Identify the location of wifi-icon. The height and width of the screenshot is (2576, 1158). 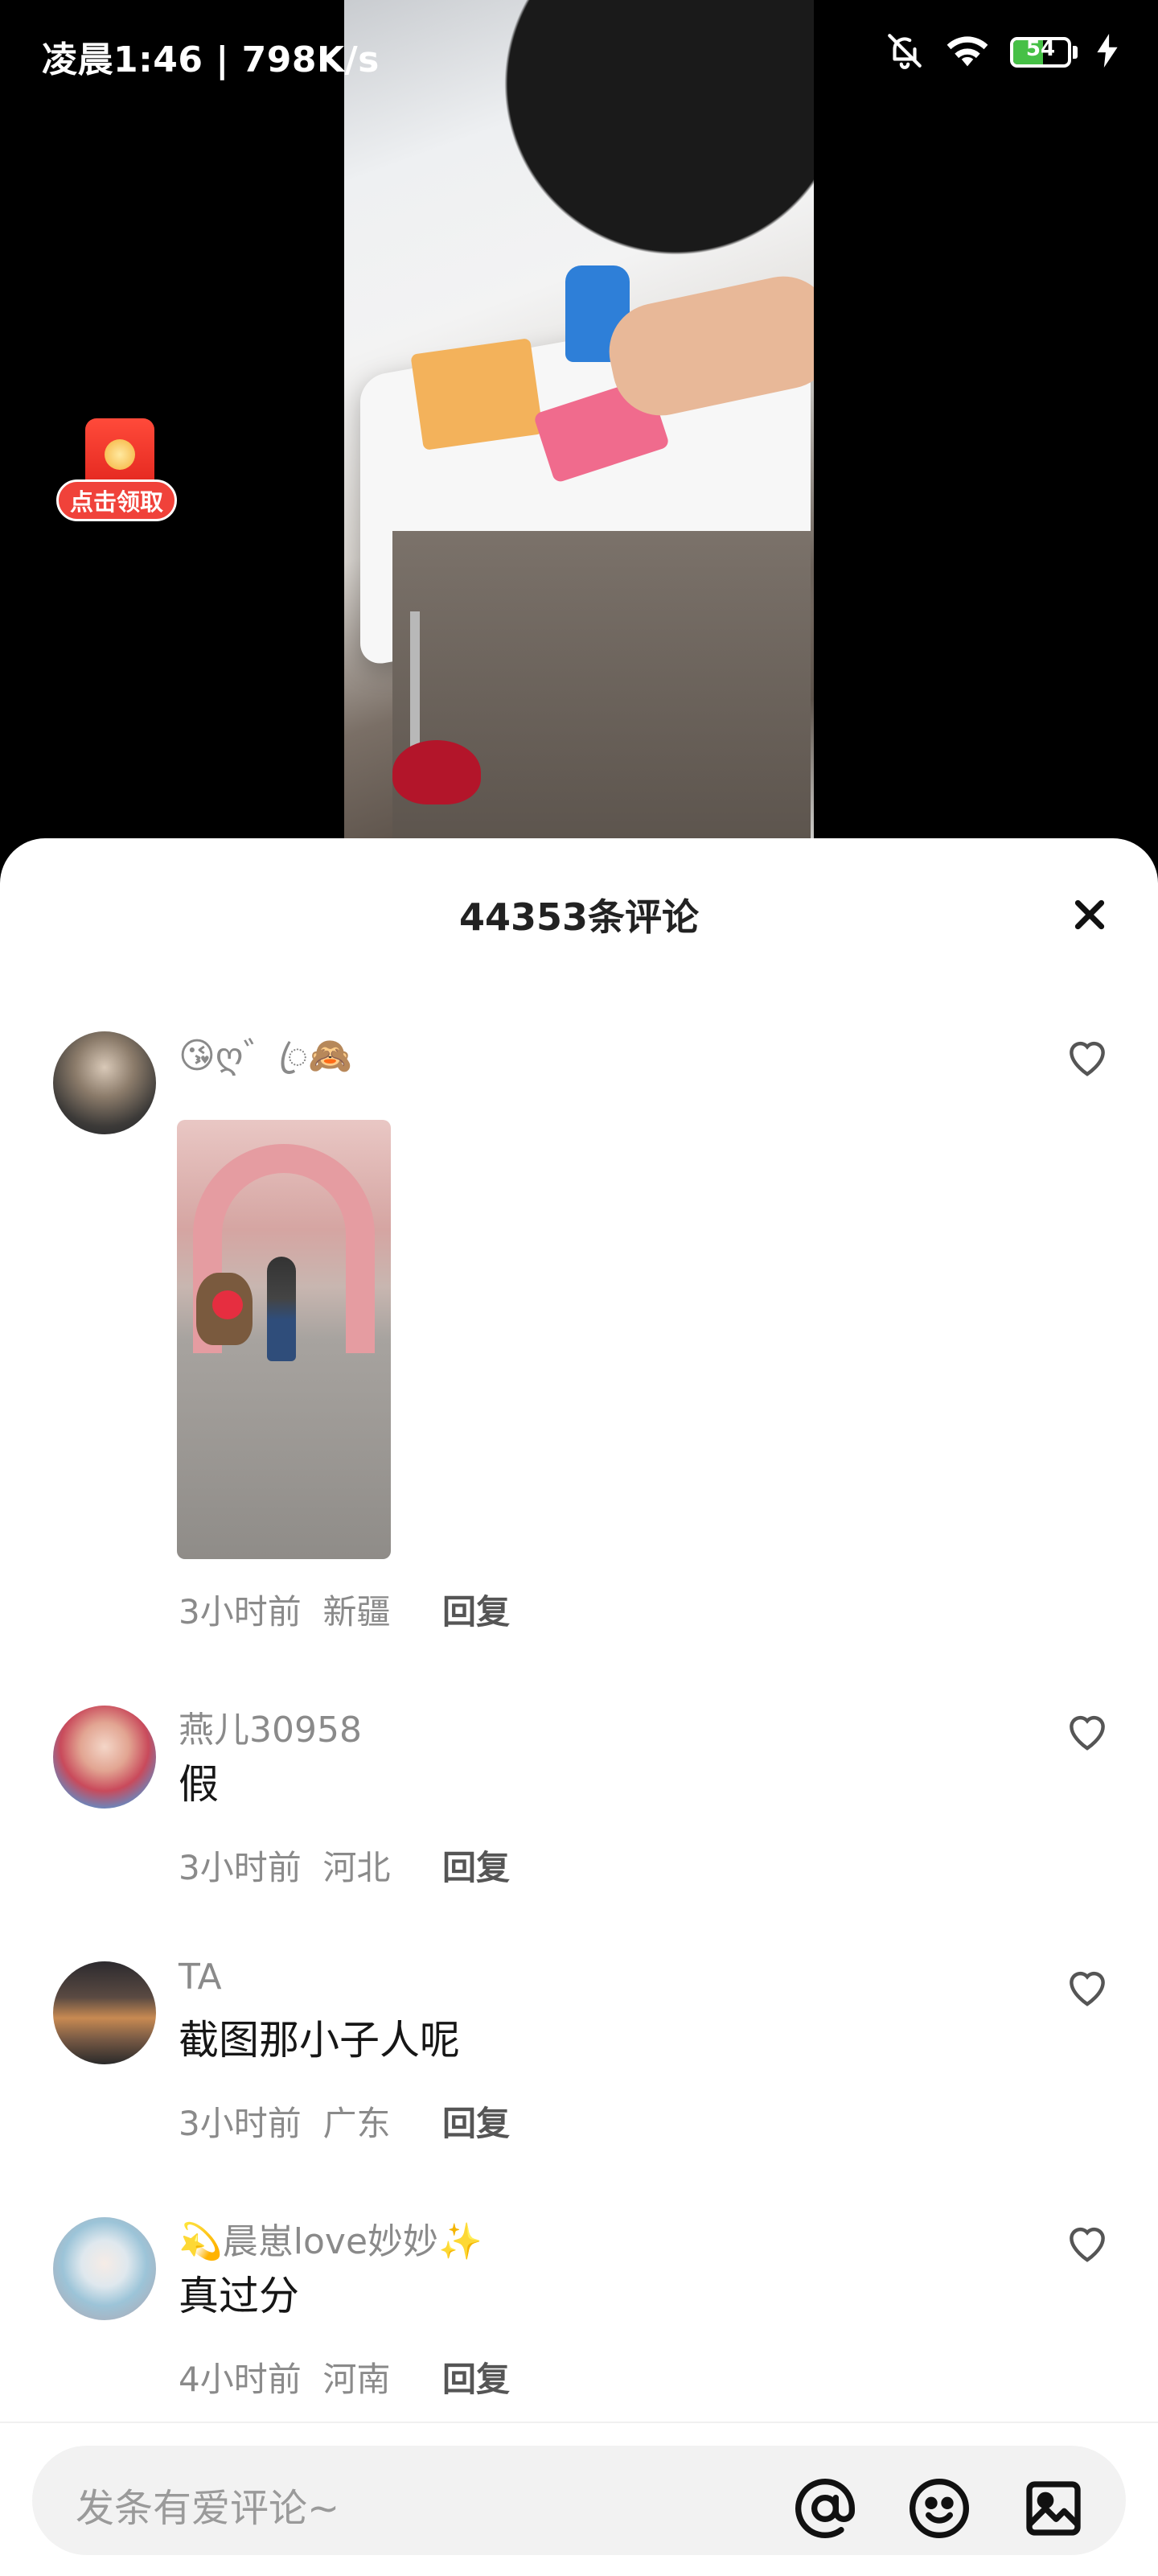
(967, 52).